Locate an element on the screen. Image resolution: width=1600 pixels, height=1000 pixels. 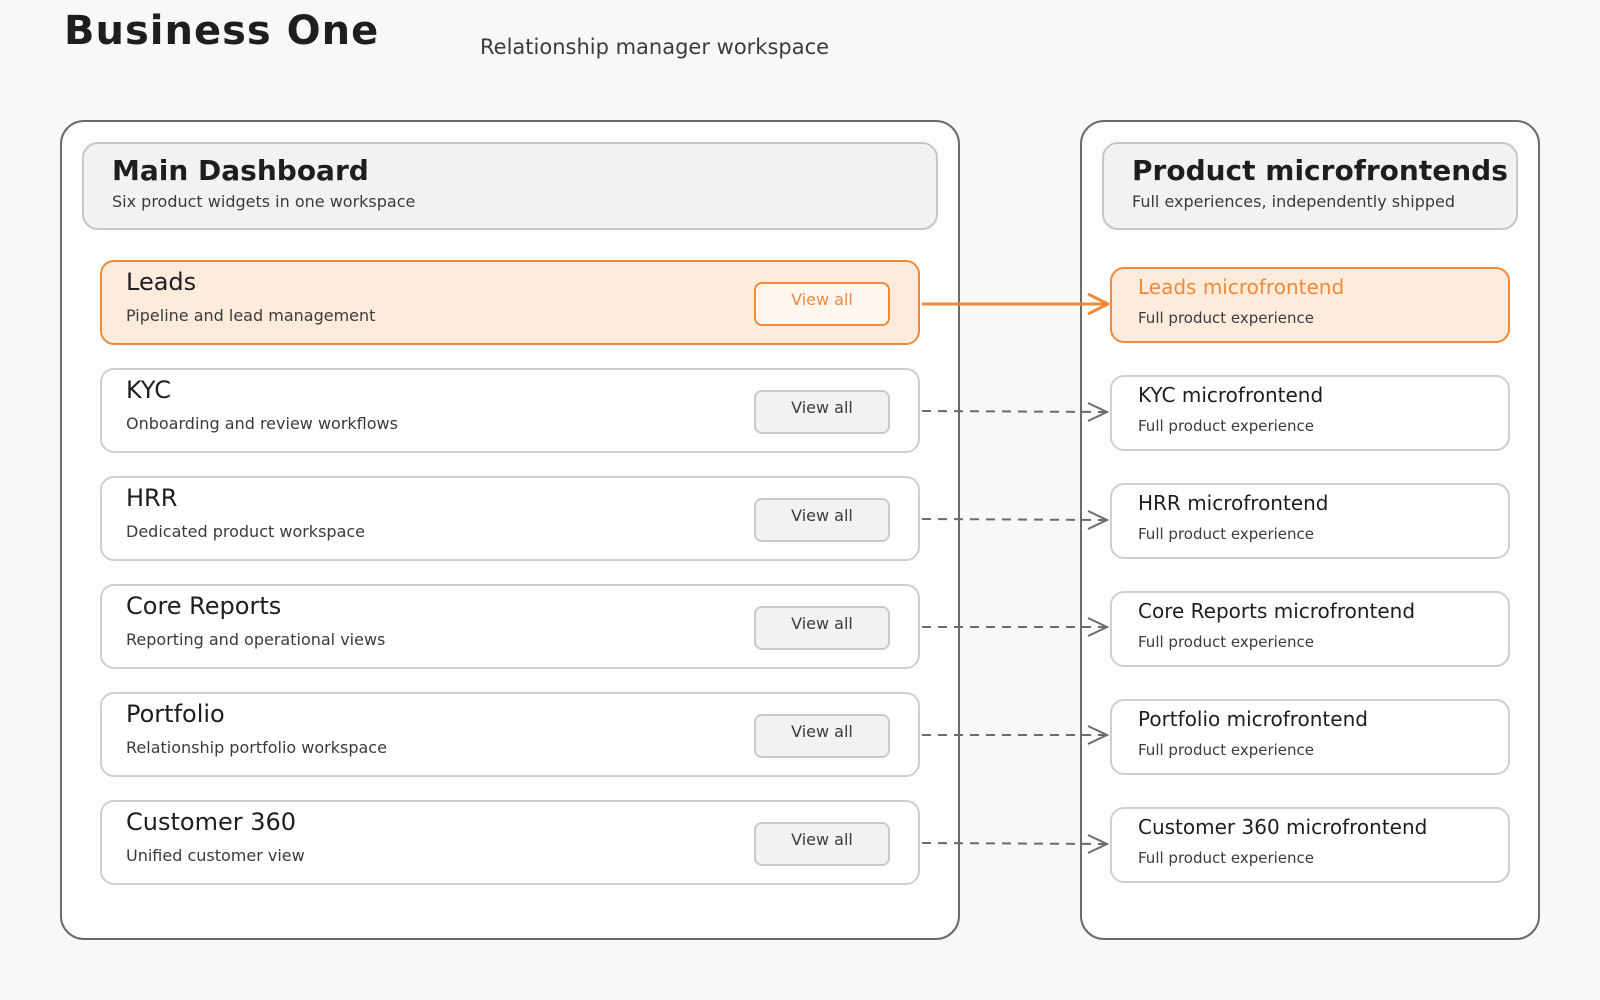
mfe-title: Core Reports microfrontend is located at coordinates (1277, 611).